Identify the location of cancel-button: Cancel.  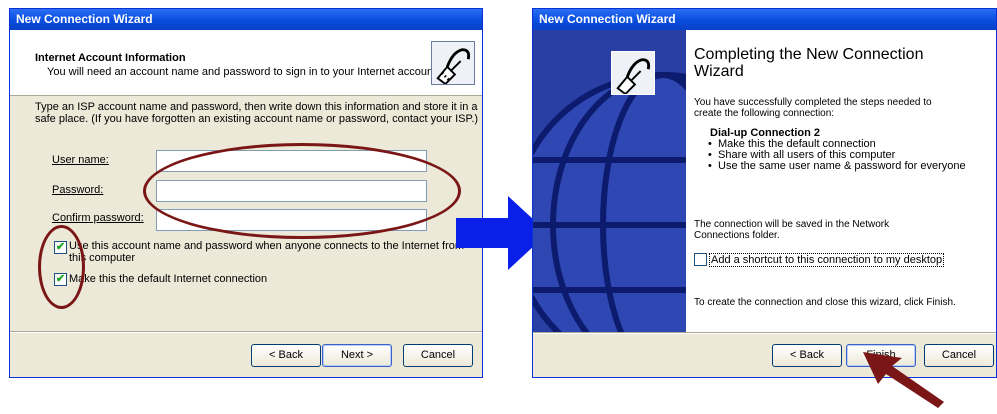
(438, 355).